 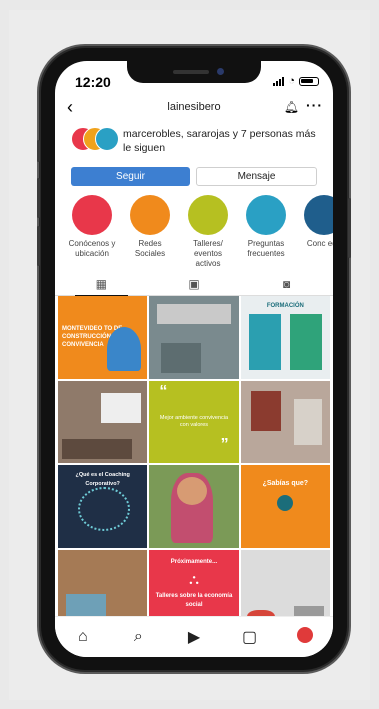 I want to click on notch, so click(x=194, y=72).